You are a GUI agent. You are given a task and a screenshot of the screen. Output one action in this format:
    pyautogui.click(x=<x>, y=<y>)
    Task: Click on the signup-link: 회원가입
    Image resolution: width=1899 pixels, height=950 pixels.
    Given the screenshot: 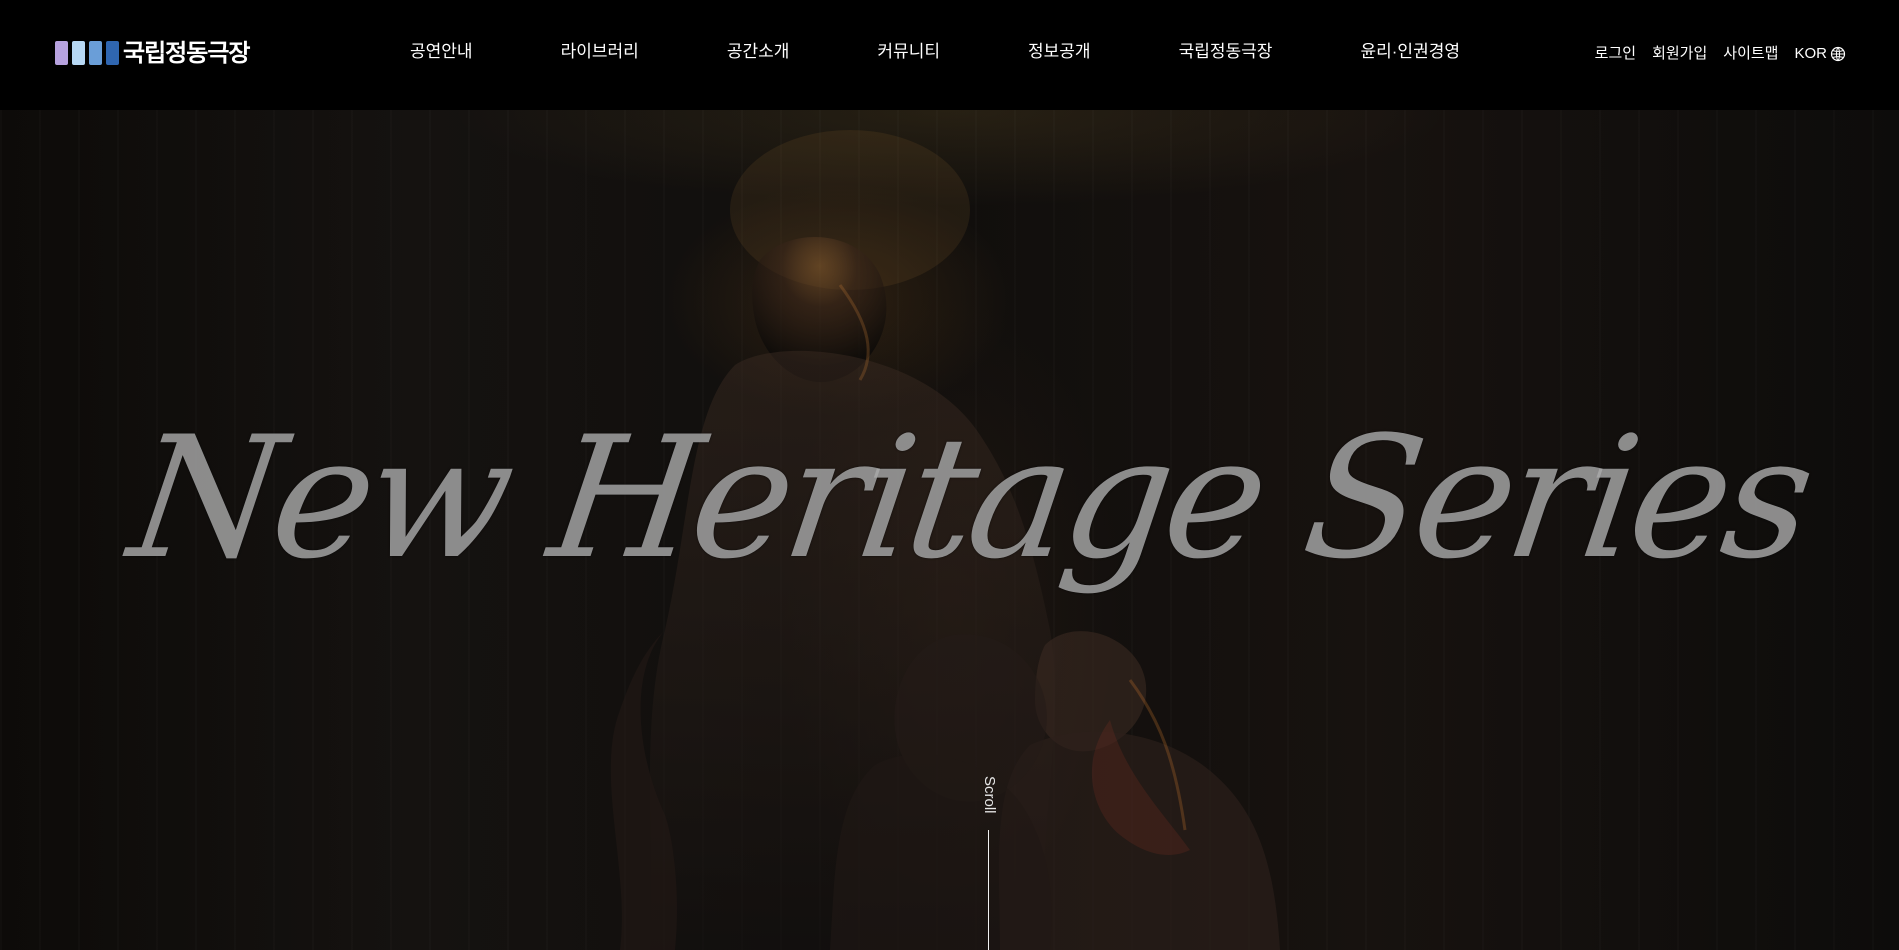 What is the action you would take?
    pyautogui.click(x=1679, y=54)
    